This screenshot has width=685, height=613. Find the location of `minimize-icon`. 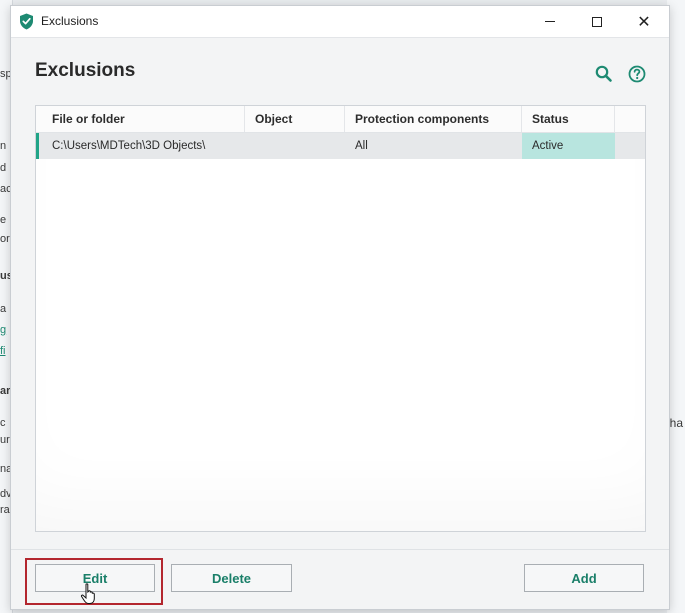

minimize-icon is located at coordinates (550, 21).